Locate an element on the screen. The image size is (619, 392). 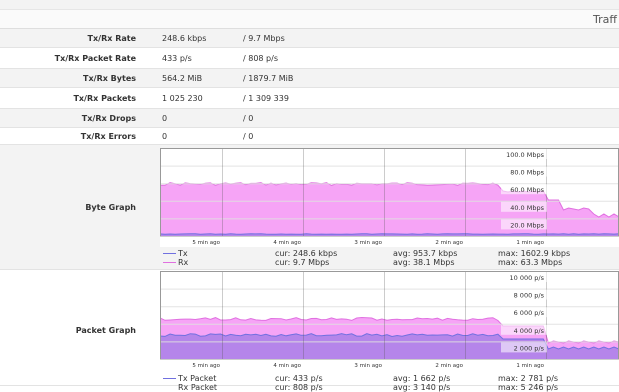
legend-tx-packet-max: max: 2 781 p/s is located at coordinates (528, 378).